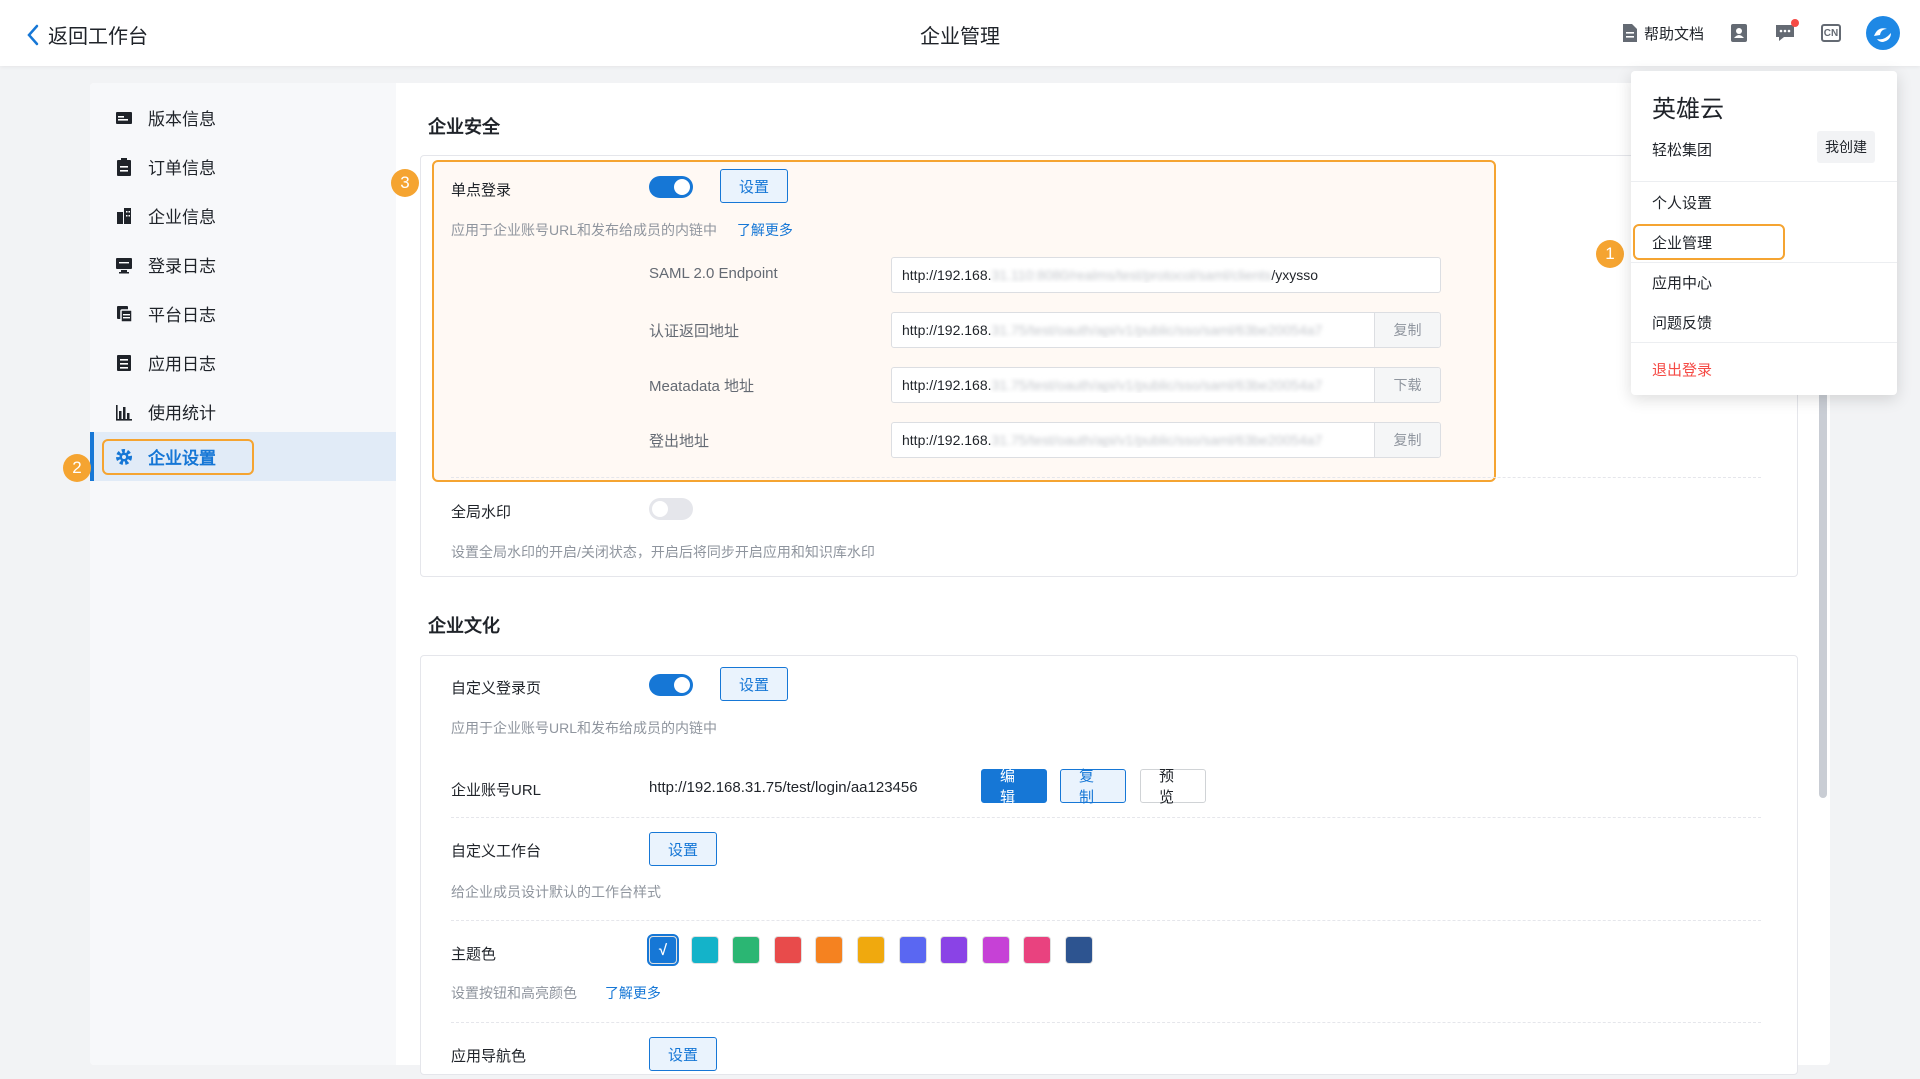  What do you see at coordinates (713, 273) in the screenshot?
I see `saml-endpoint-label: SAML 2.0 Endpoint` at bounding box center [713, 273].